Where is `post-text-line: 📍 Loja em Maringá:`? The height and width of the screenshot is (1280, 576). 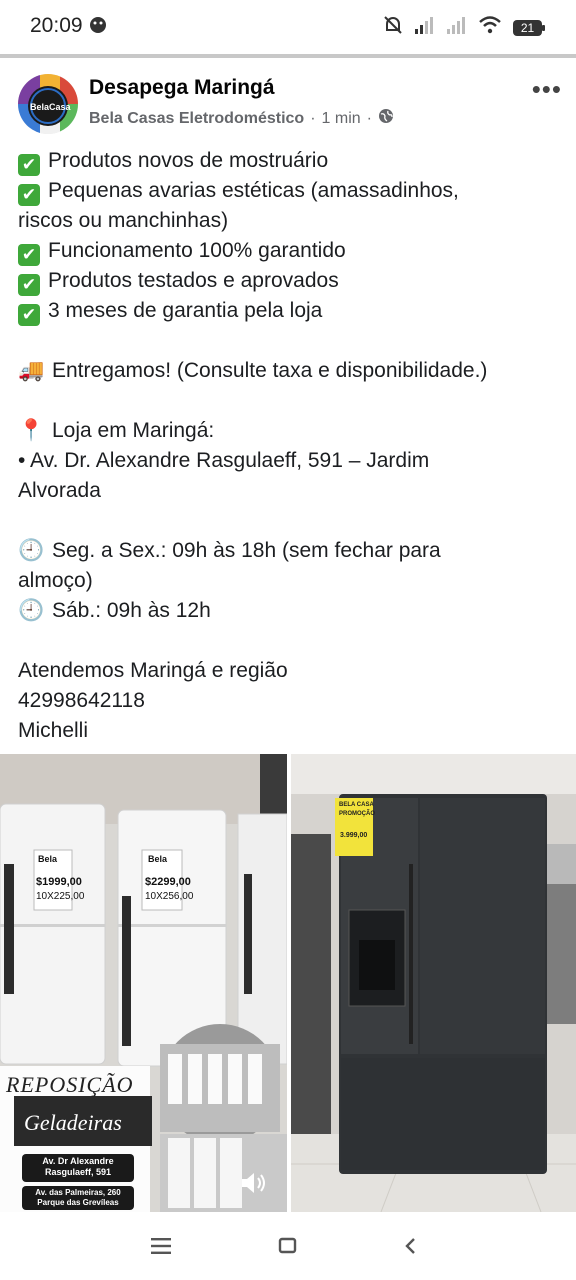
post-text-line: 📍 Loja em Maringá: is located at coordinates (290, 431).